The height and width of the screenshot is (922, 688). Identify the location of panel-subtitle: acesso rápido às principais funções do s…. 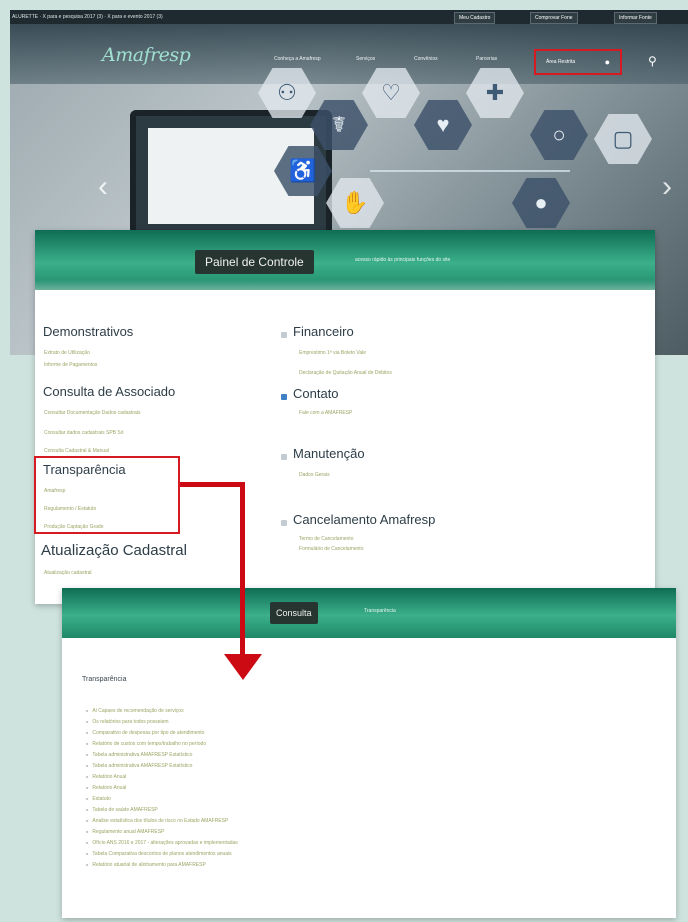
(403, 260).